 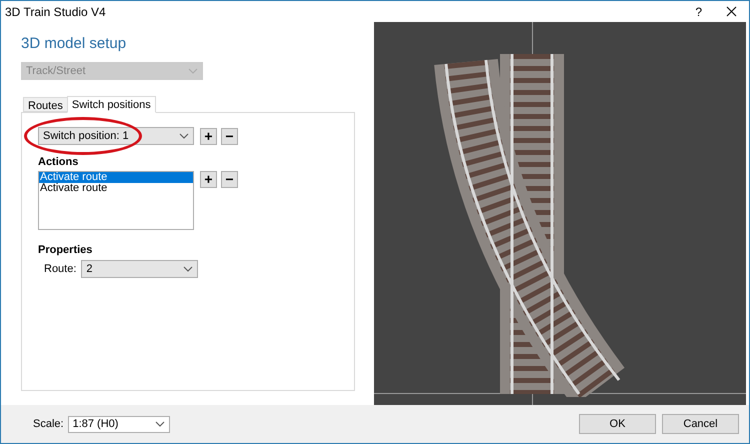 What do you see at coordinates (48, 424) in the screenshot?
I see `scale-label: Scale:` at bounding box center [48, 424].